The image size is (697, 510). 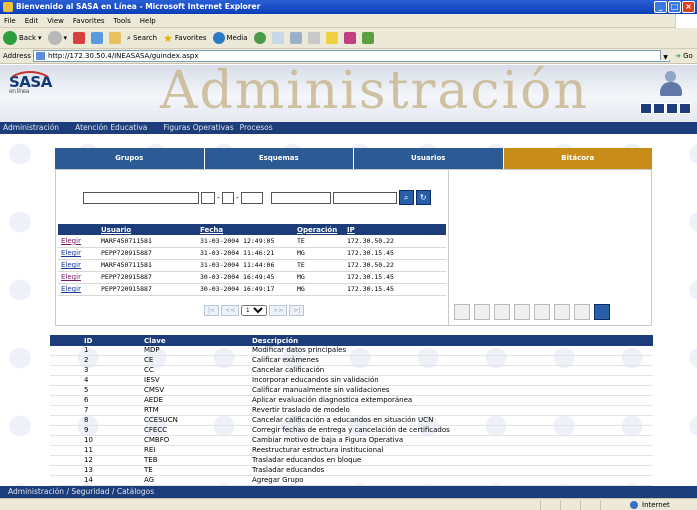 What do you see at coordinates (97, 38) in the screenshot?
I see `refresh-icon` at bounding box center [97, 38].